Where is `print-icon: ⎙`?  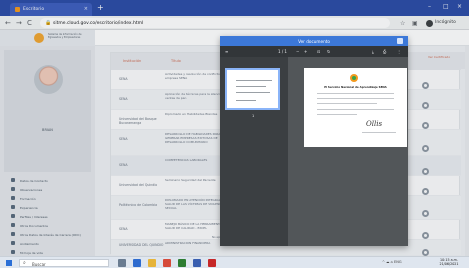
print-icon: ⎙ is located at coordinates (384, 51).